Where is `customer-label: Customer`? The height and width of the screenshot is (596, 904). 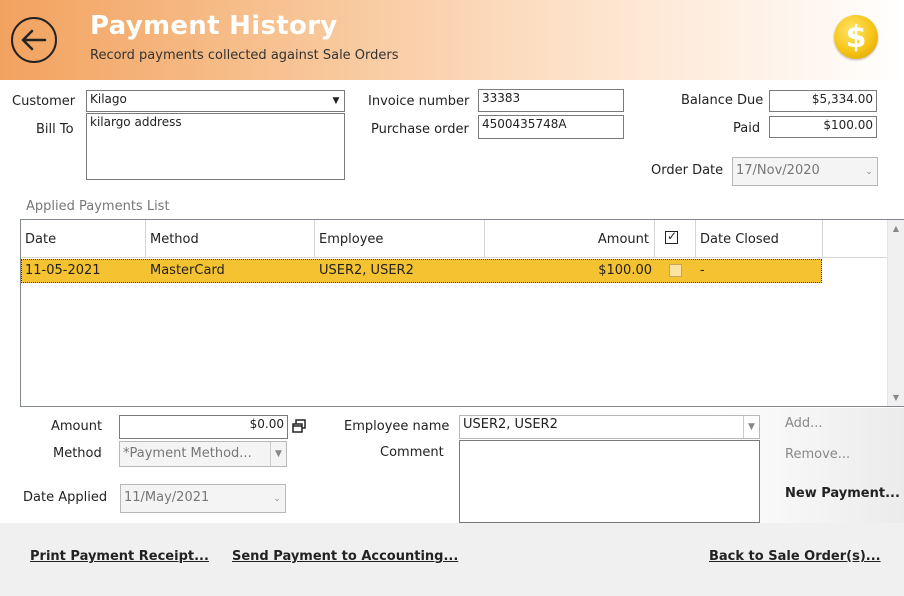
customer-label: Customer is located at coordinates (44, 101).